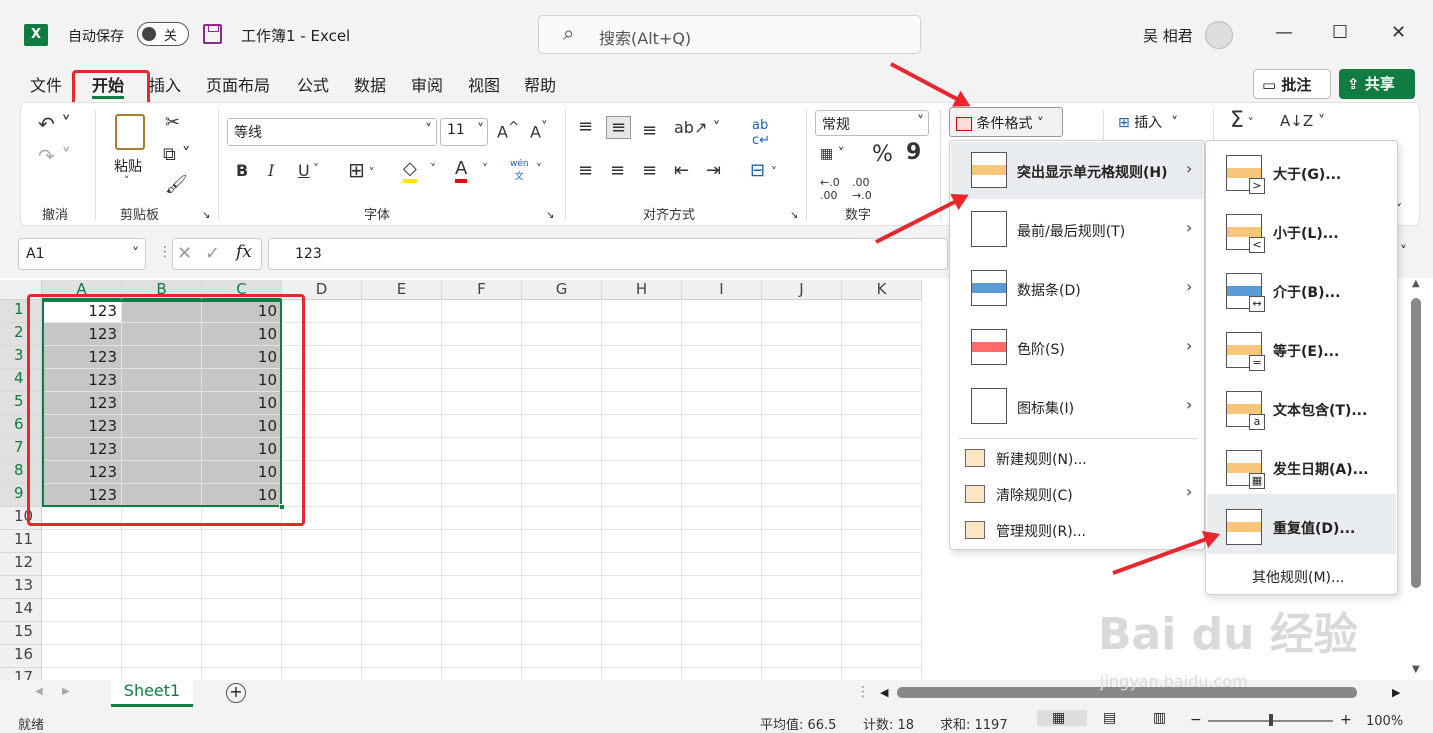 Image resolution: width=1433 pixels, height=733 pixels. Describe the element at coordinates (236, 693) in the screenshot. I see `add-sheet-icon: +` at that location.